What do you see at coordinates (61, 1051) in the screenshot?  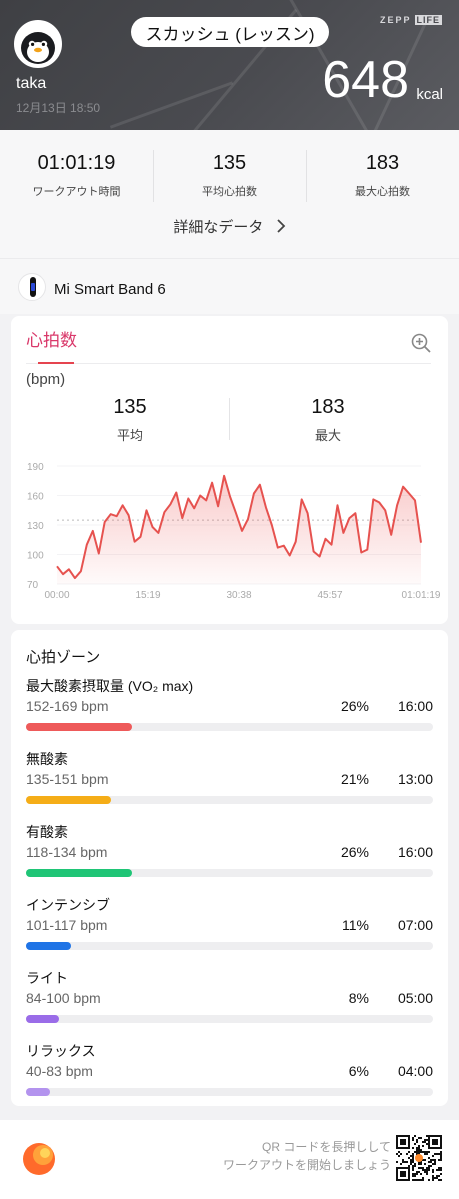 I see `zone-name: リラックス` at bounding box center [61, 1051].